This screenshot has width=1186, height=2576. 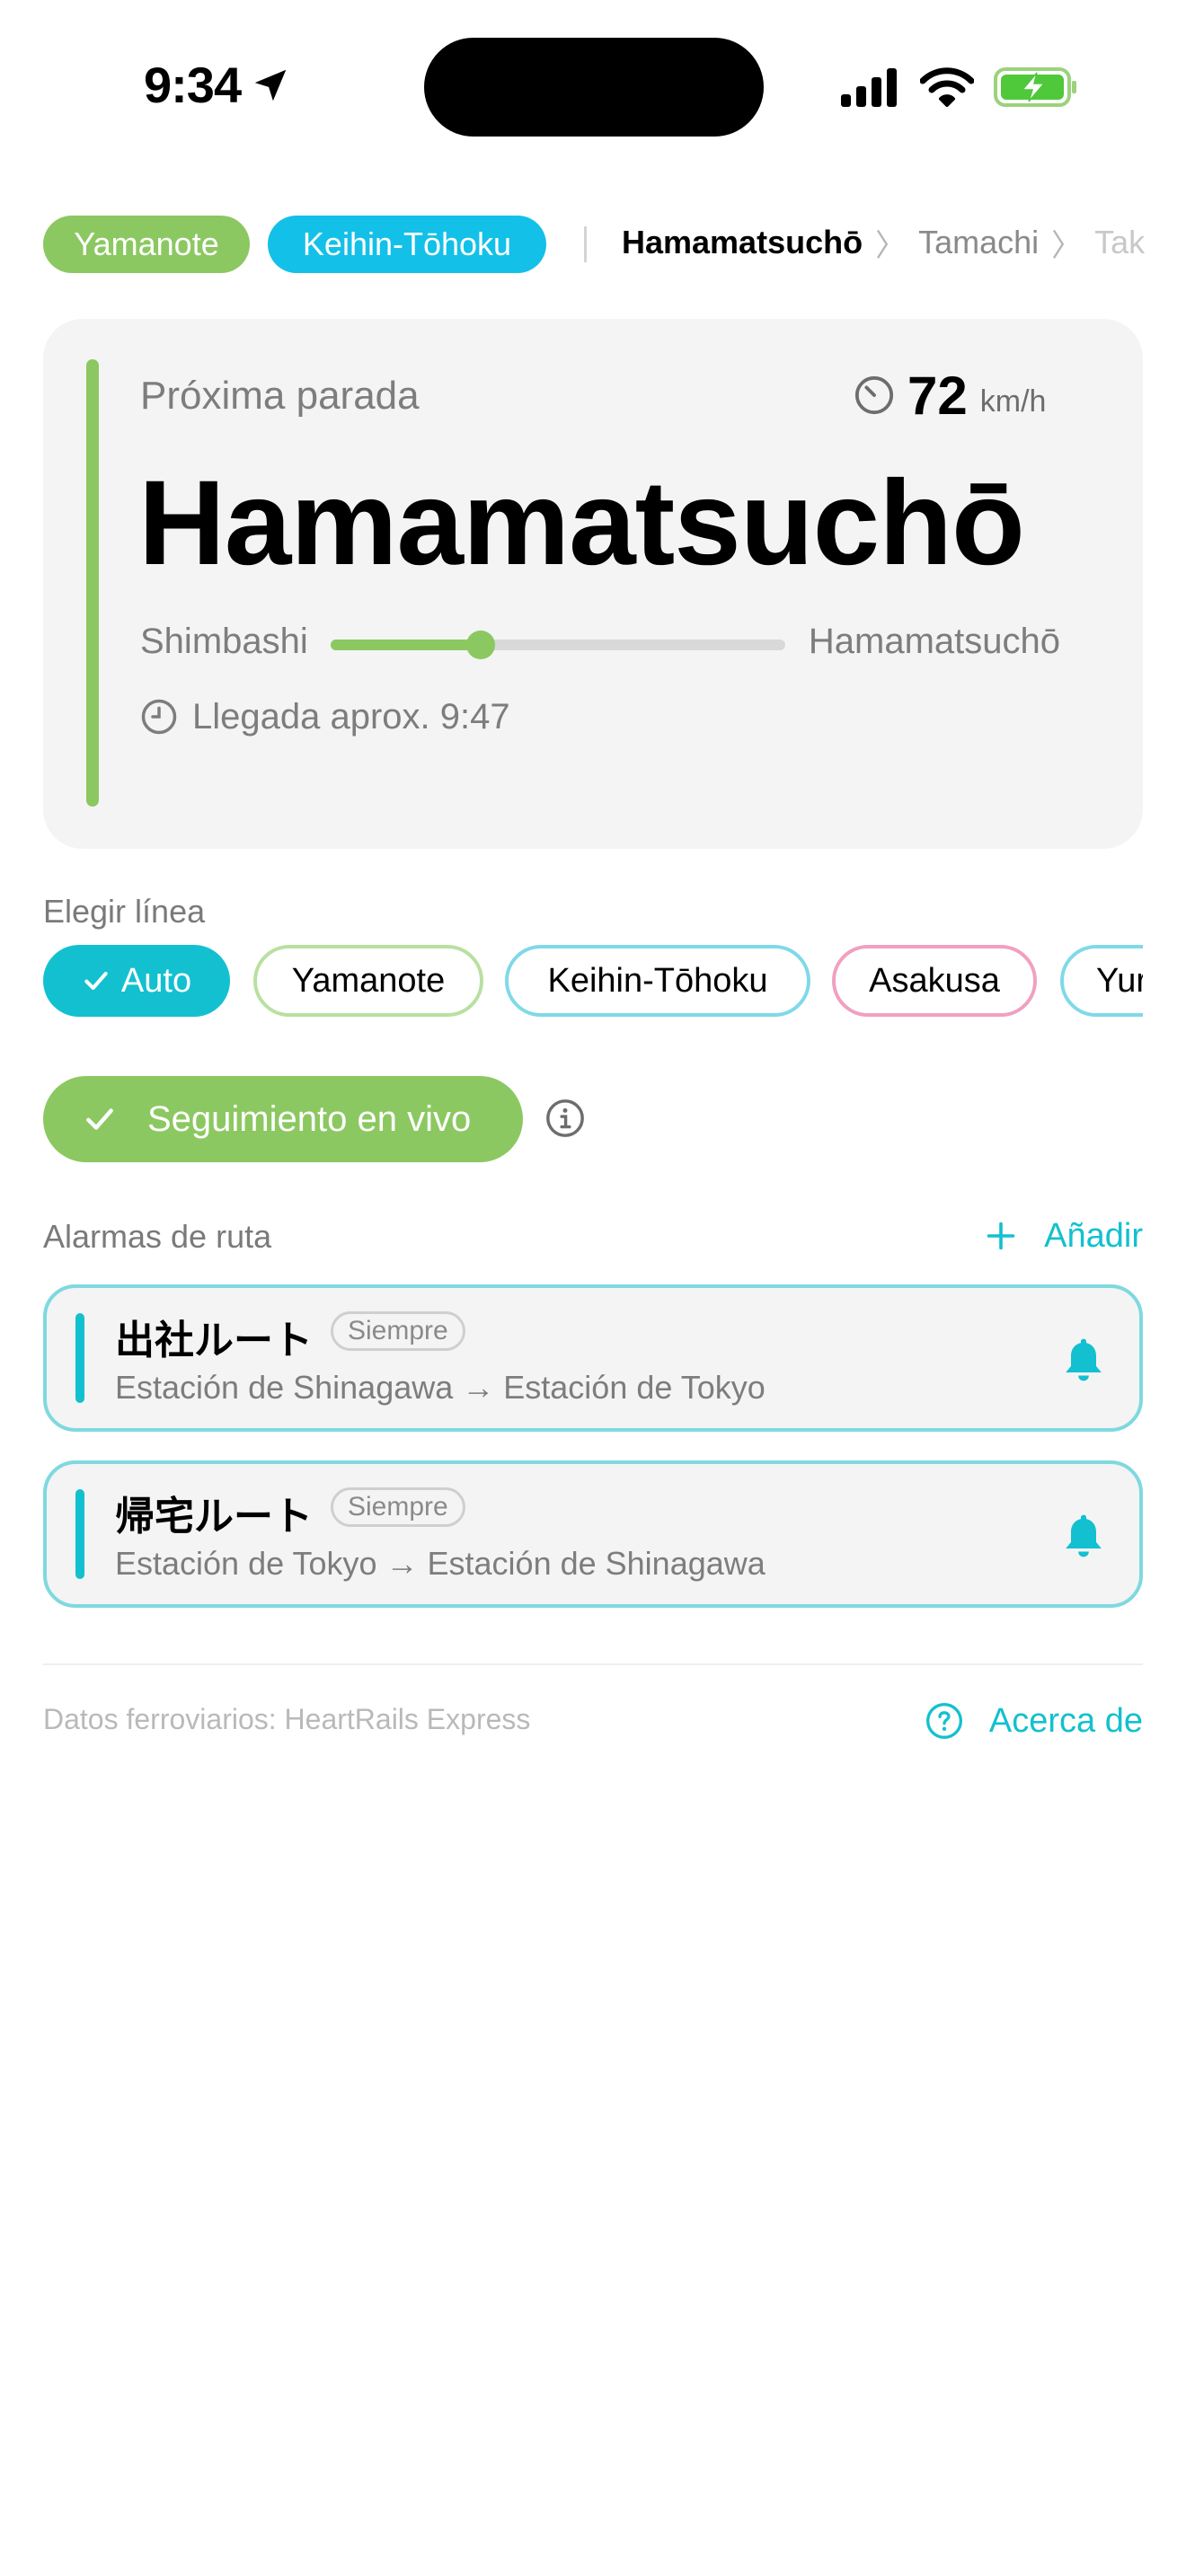 What do you see at coordinates (280, 396) in the screenshot?
I see `next-stop-label: Próxima parada` at bounding box center [280, 396].